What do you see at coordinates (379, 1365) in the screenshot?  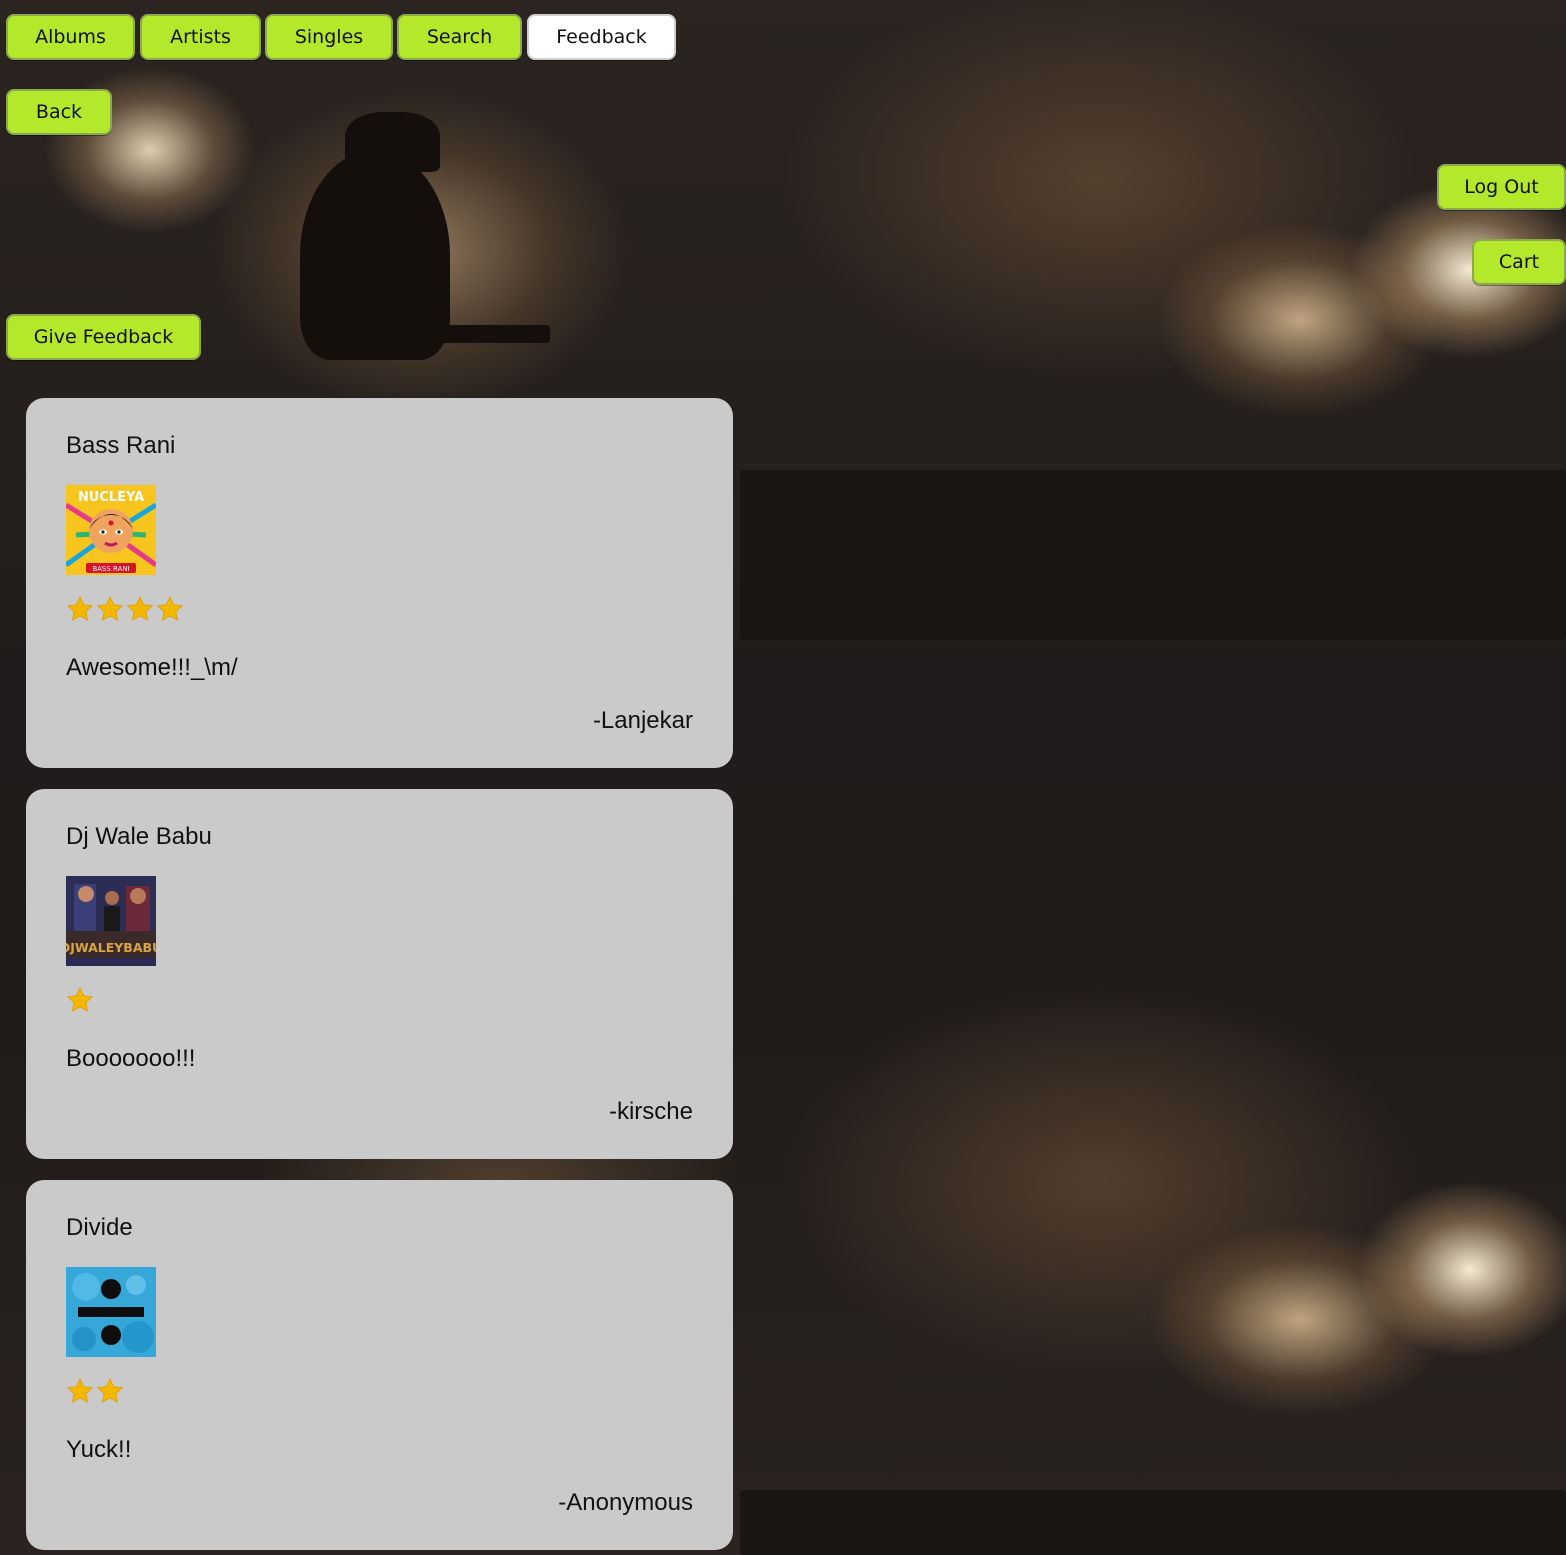 I see `feedback-card: Divide Yuck!! -Anonymous` at bounding box center [379, 1365].